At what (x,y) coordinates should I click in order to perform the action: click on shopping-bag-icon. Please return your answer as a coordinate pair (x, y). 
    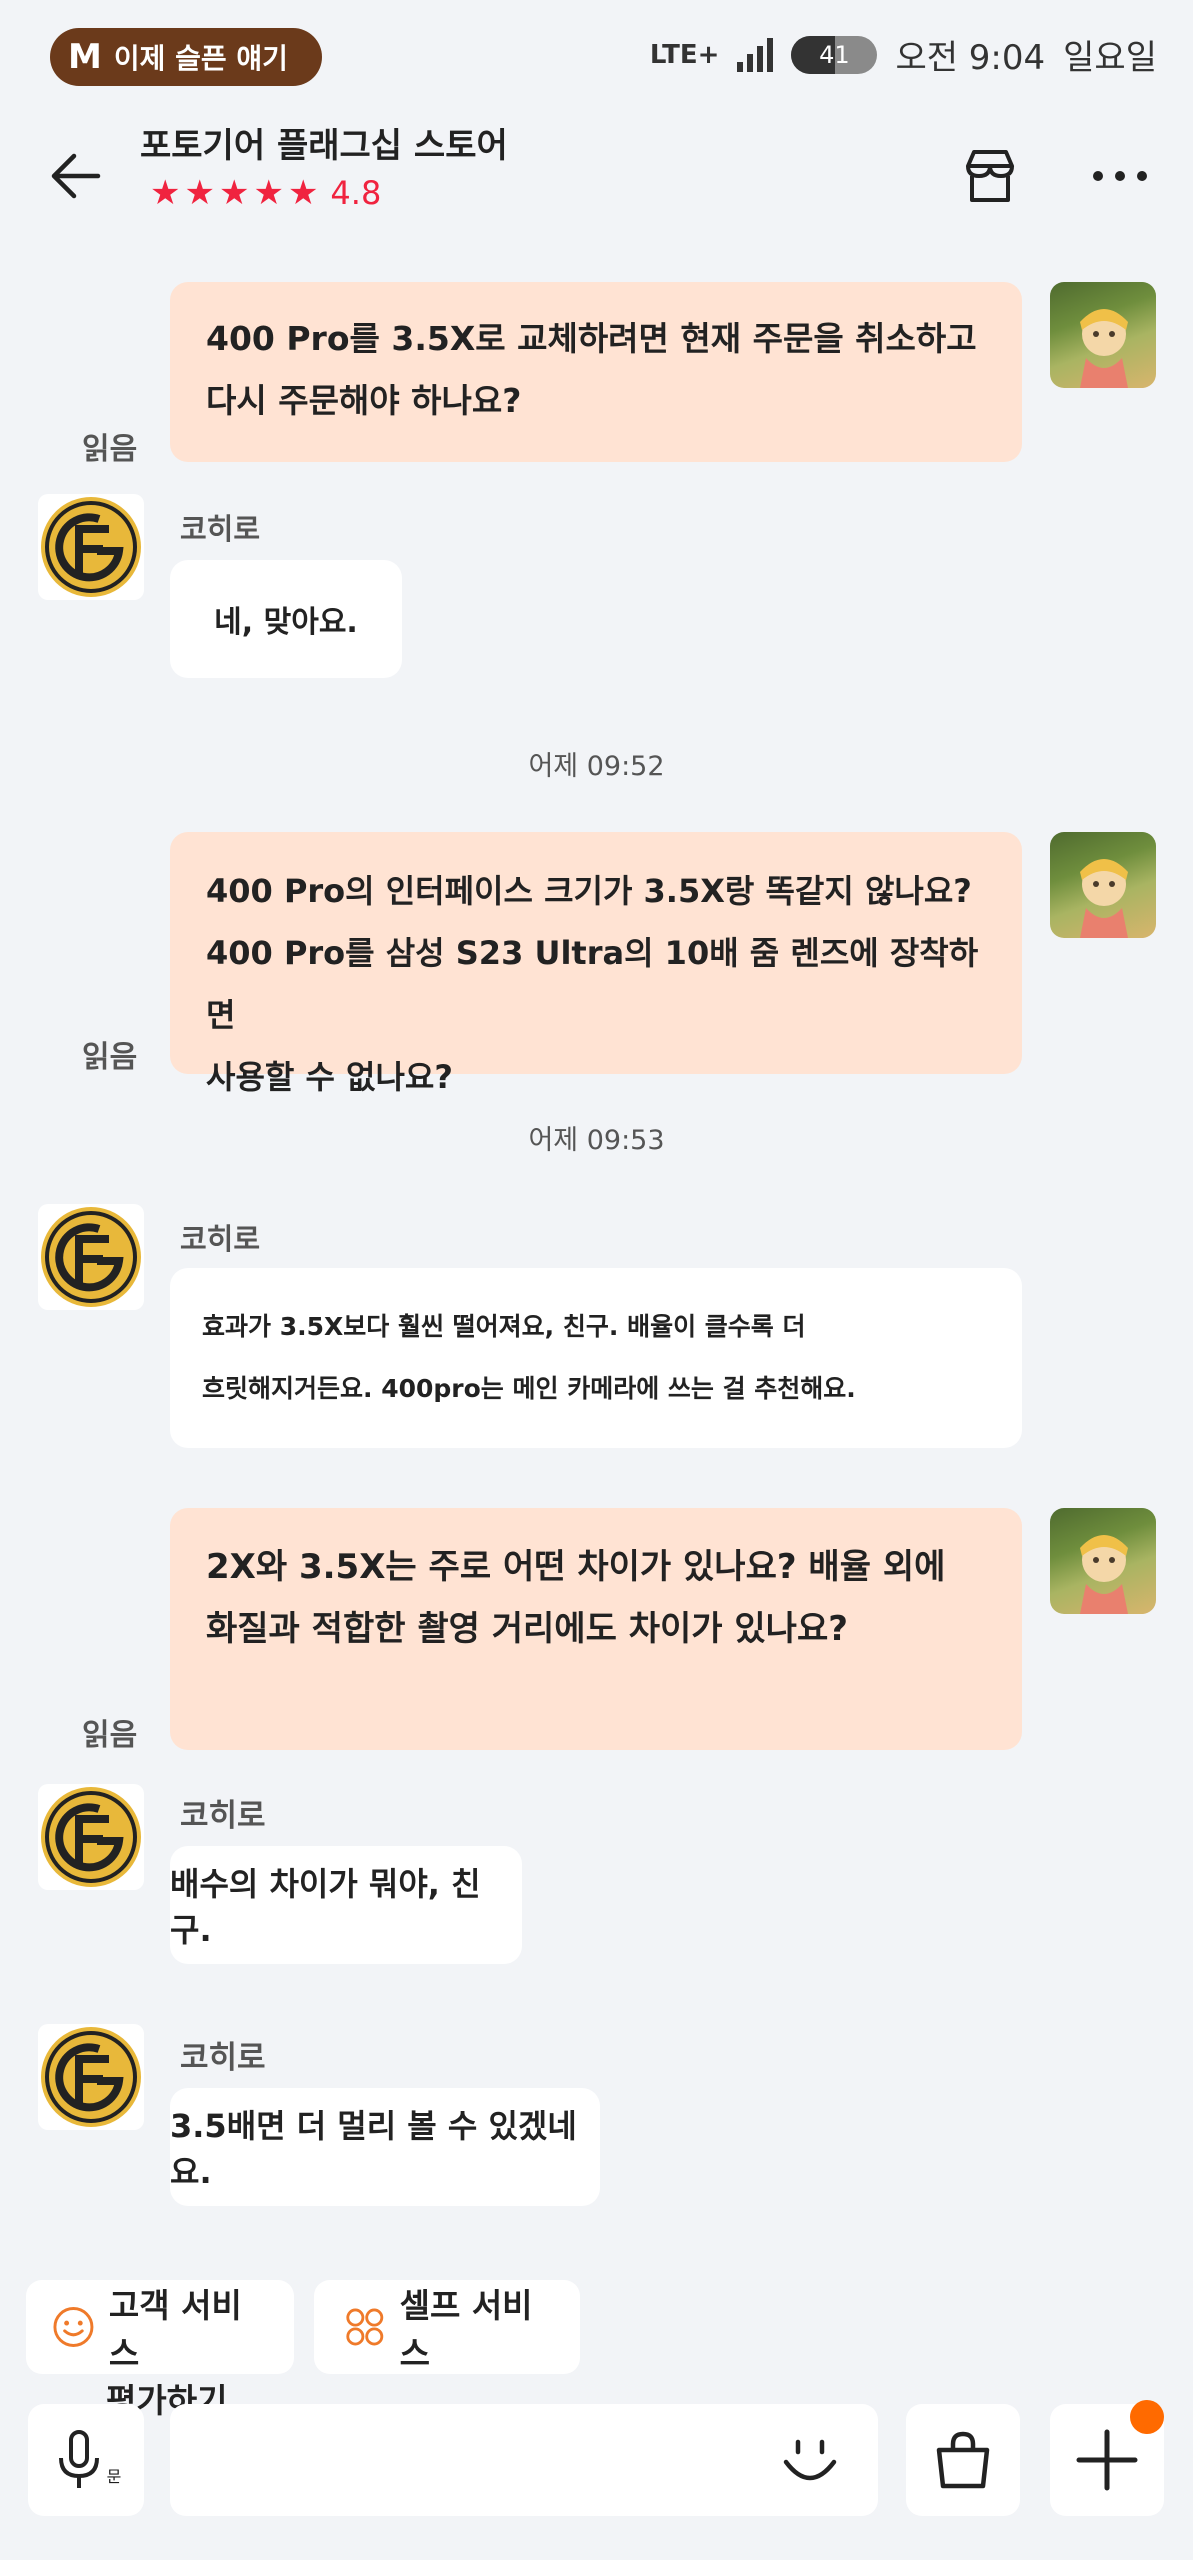
    Looking at the image, I should click on (963, 2460).